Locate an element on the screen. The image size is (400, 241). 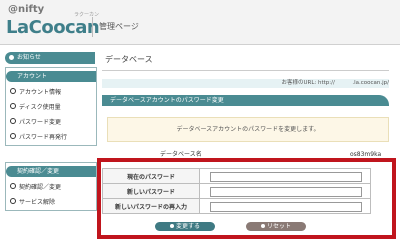
sidebar-item-notice: お知らせ is located at coordinates (50, 58).